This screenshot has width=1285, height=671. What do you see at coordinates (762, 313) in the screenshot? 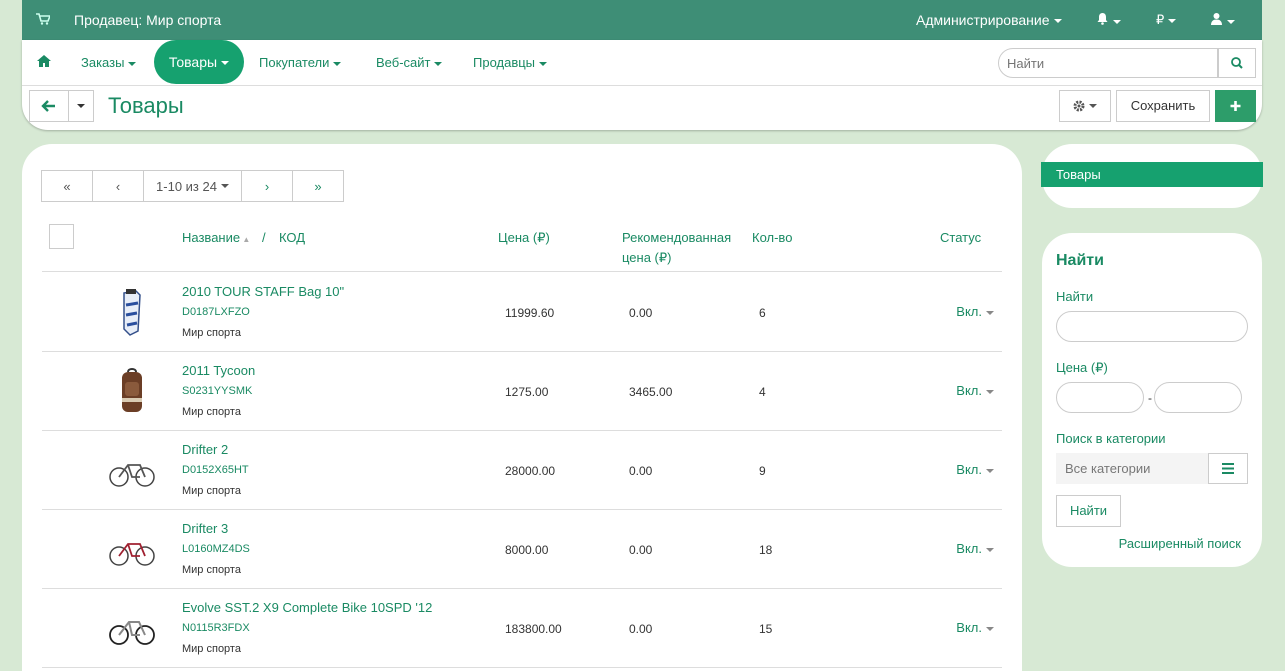
I see `product-quantity: 6` at bounding box center [762, 313].